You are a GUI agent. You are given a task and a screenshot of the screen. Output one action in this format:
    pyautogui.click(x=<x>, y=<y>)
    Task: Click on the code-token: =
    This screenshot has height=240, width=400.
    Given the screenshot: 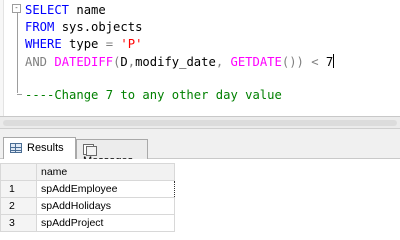 What is the action you would take?
    pyautogui.click(x=109, y=44)
    